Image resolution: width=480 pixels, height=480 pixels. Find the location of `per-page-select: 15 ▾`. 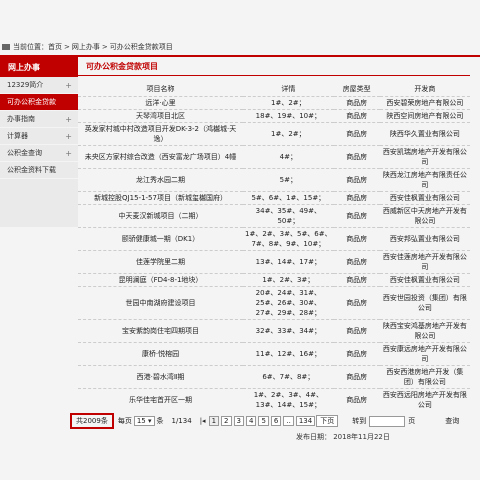

per-page-select: 15 ▾ is located at coordinates (144, 421).